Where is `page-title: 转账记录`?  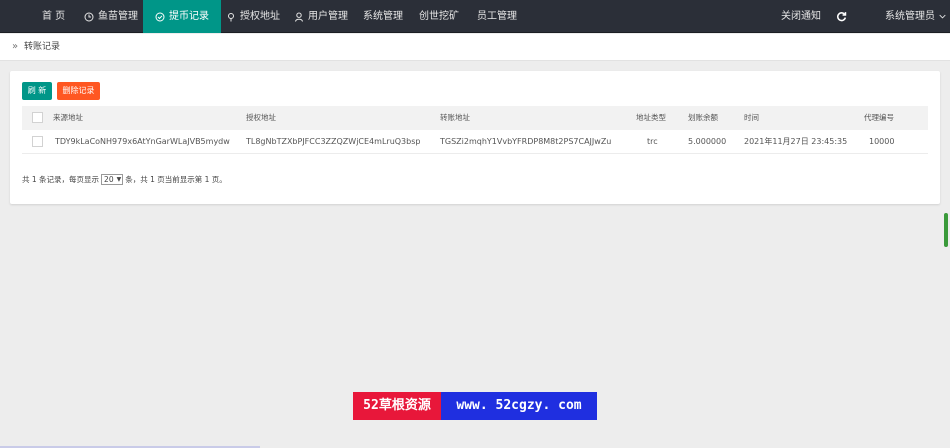 page-title: 转账记录 is located at coordinates (42, 47).